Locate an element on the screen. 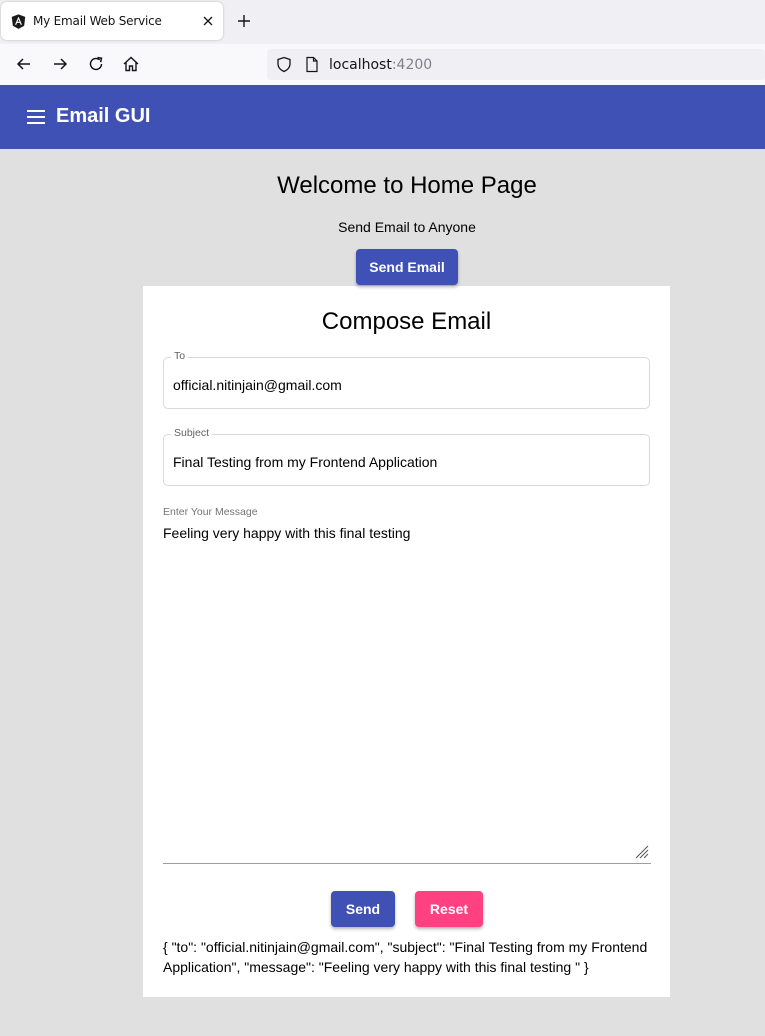 Image resolution: width=765 pixels, height=1036 pixels. close-icon is located at coordinates (208, 21).